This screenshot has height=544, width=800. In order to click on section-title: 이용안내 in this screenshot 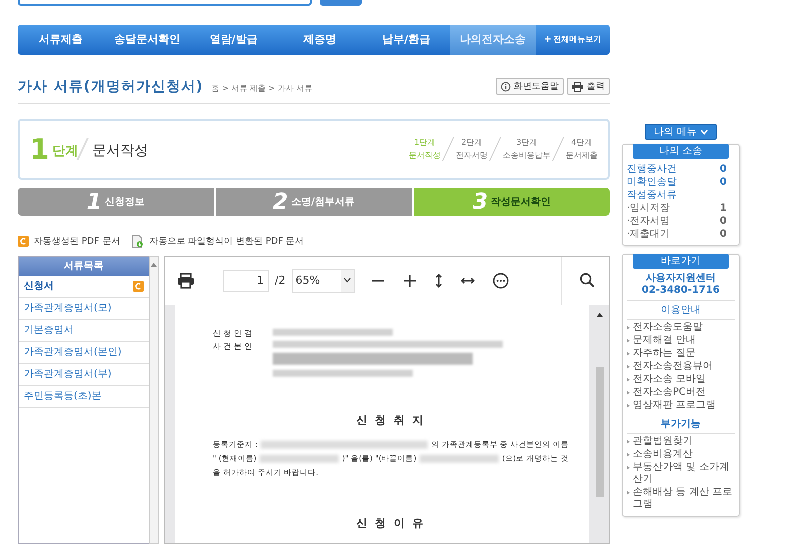, I will do `click(681, 310)`.